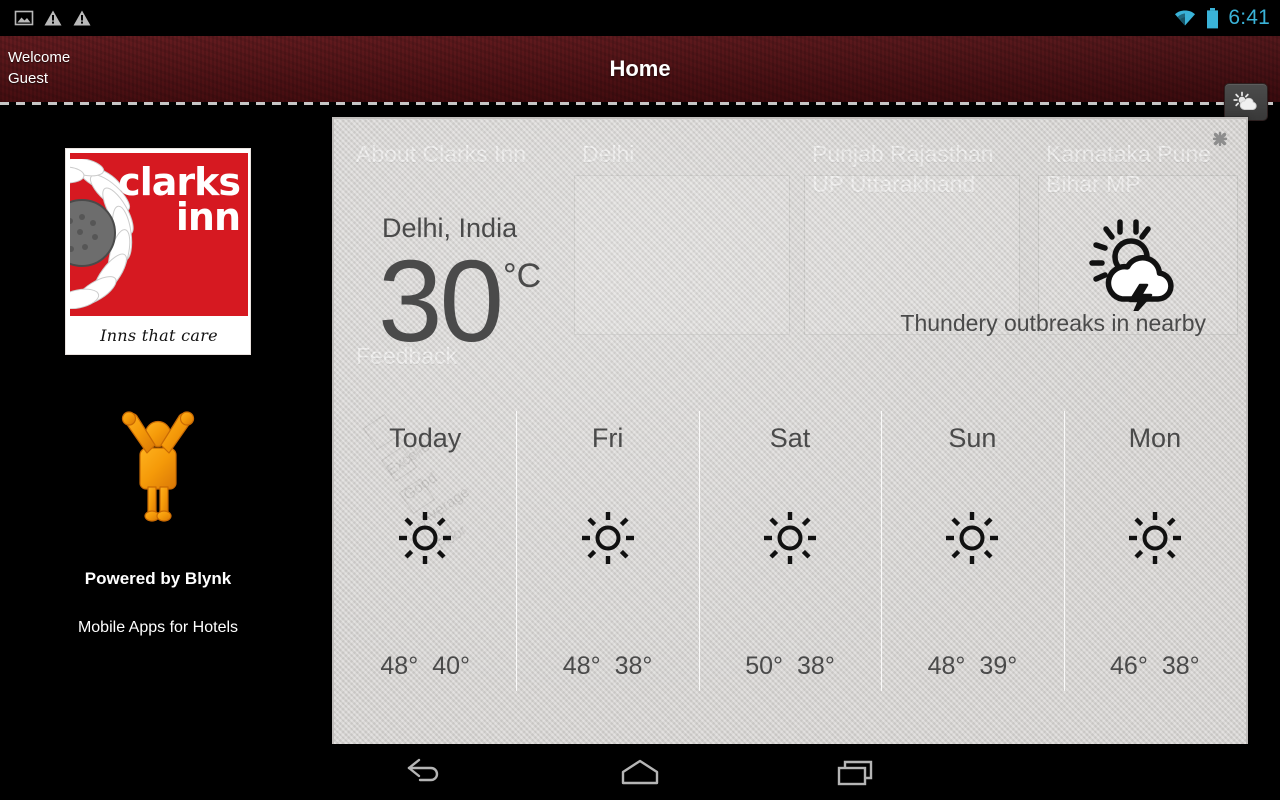 This screenshot has width=1280, height=800. I want to click on header-divider-shadow, so click(640, 106).